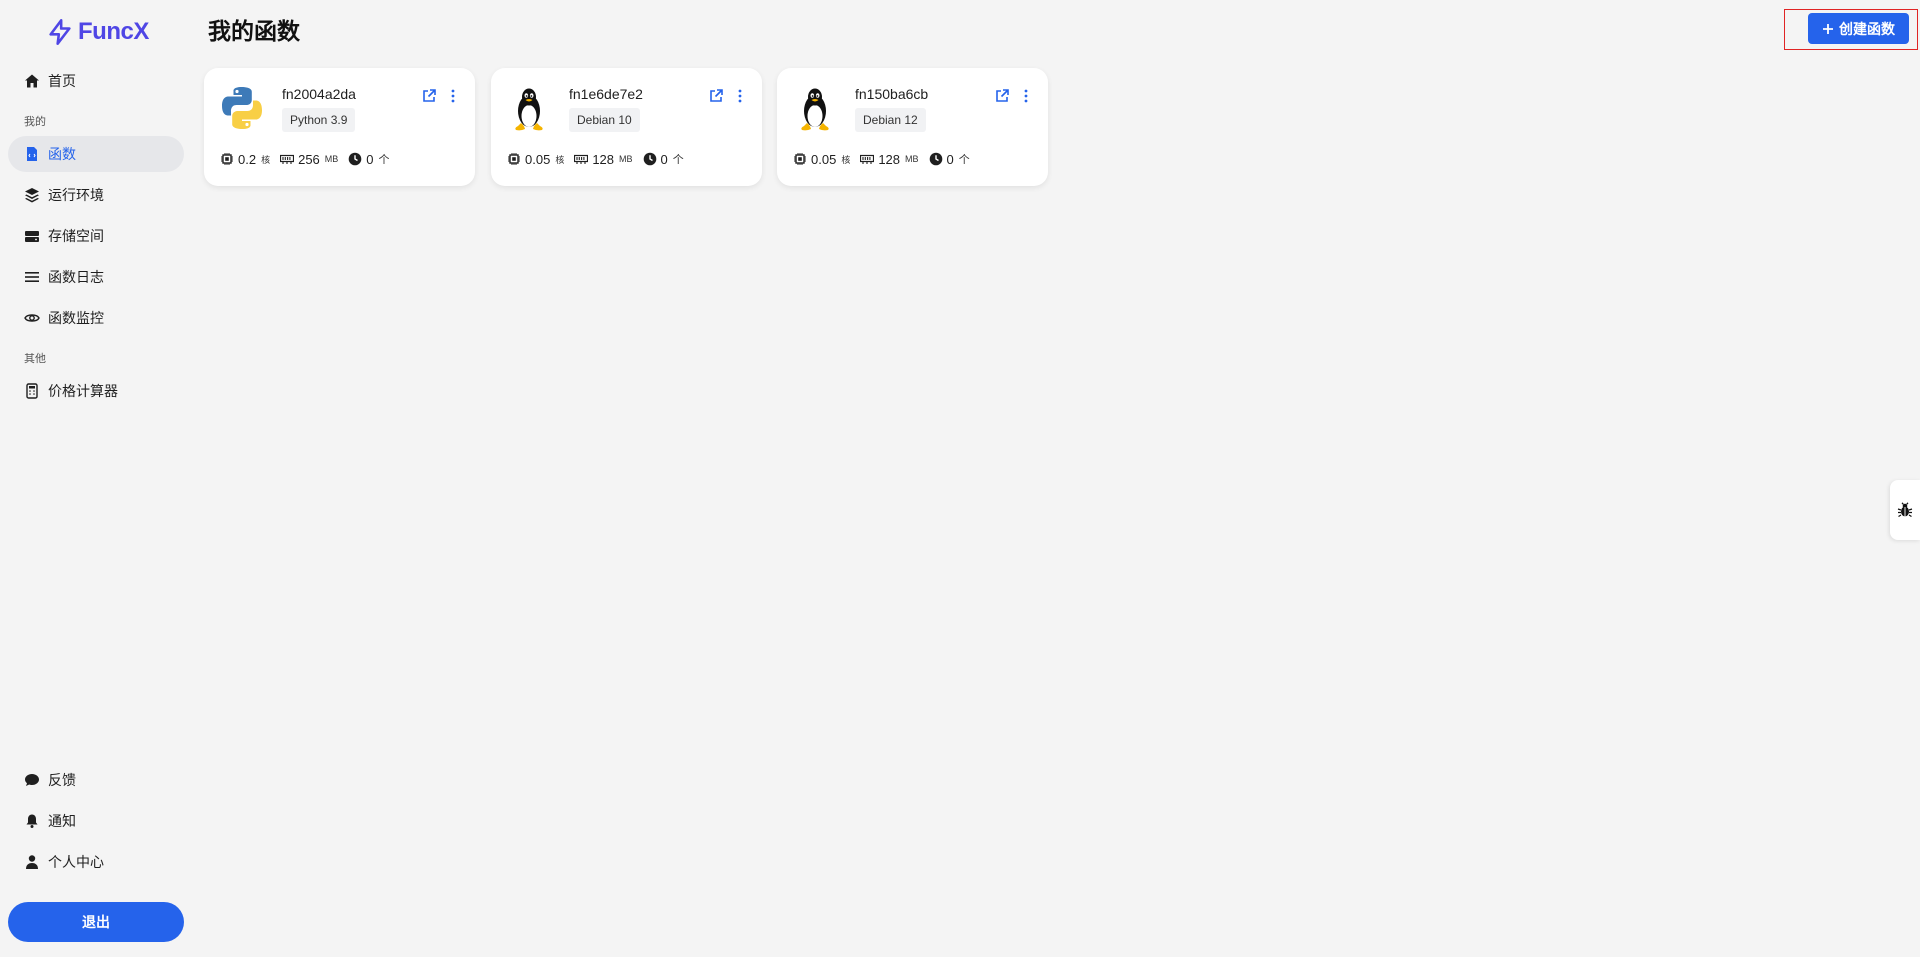 The width and height of the screenshot is (1920, 957). Describe the element at coordinates (890, 120) in the screenshot. I see `runtime-tag: Debian 12` at that location.